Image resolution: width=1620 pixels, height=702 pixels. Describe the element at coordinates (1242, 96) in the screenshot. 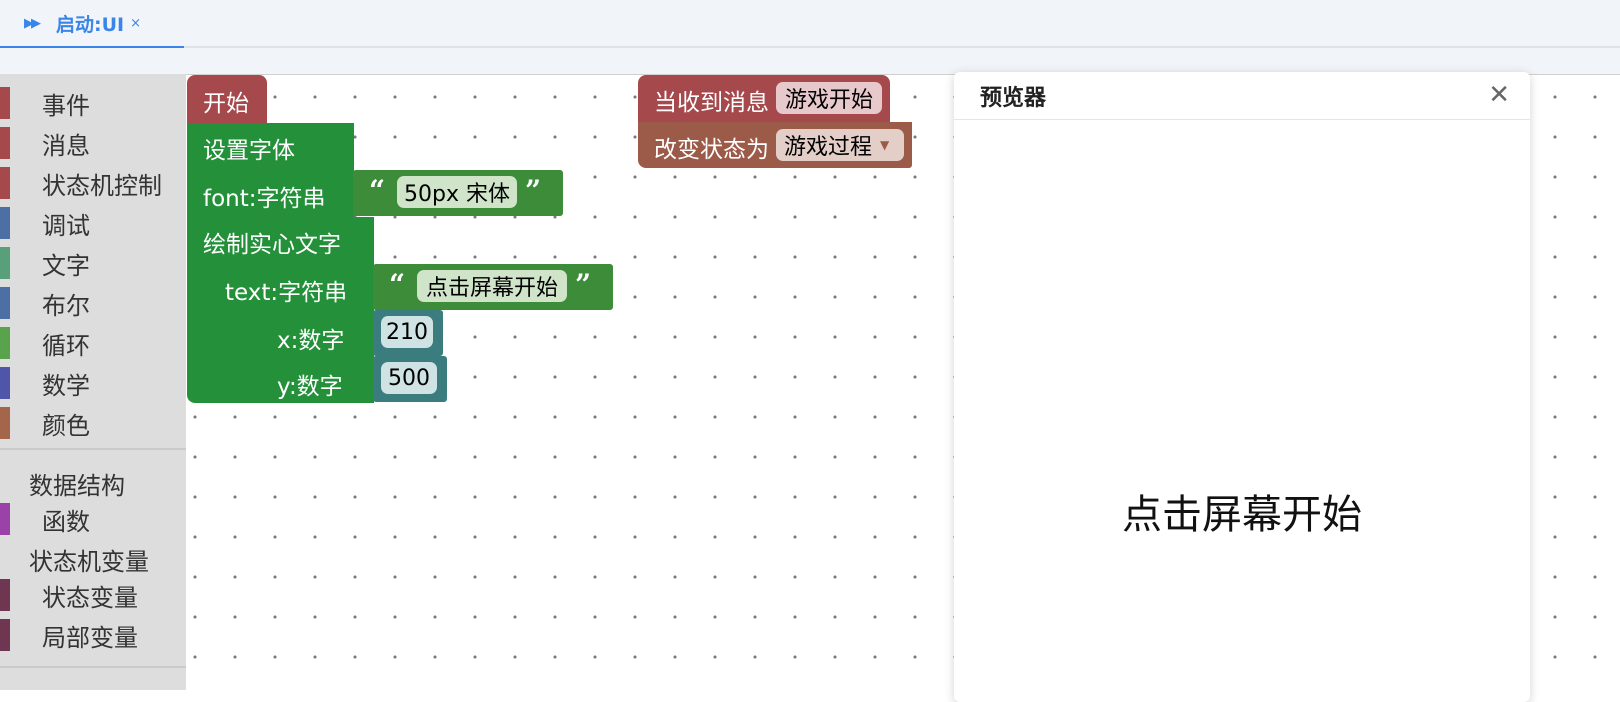

I see `preview-header: 预览器 ✕` at that location.